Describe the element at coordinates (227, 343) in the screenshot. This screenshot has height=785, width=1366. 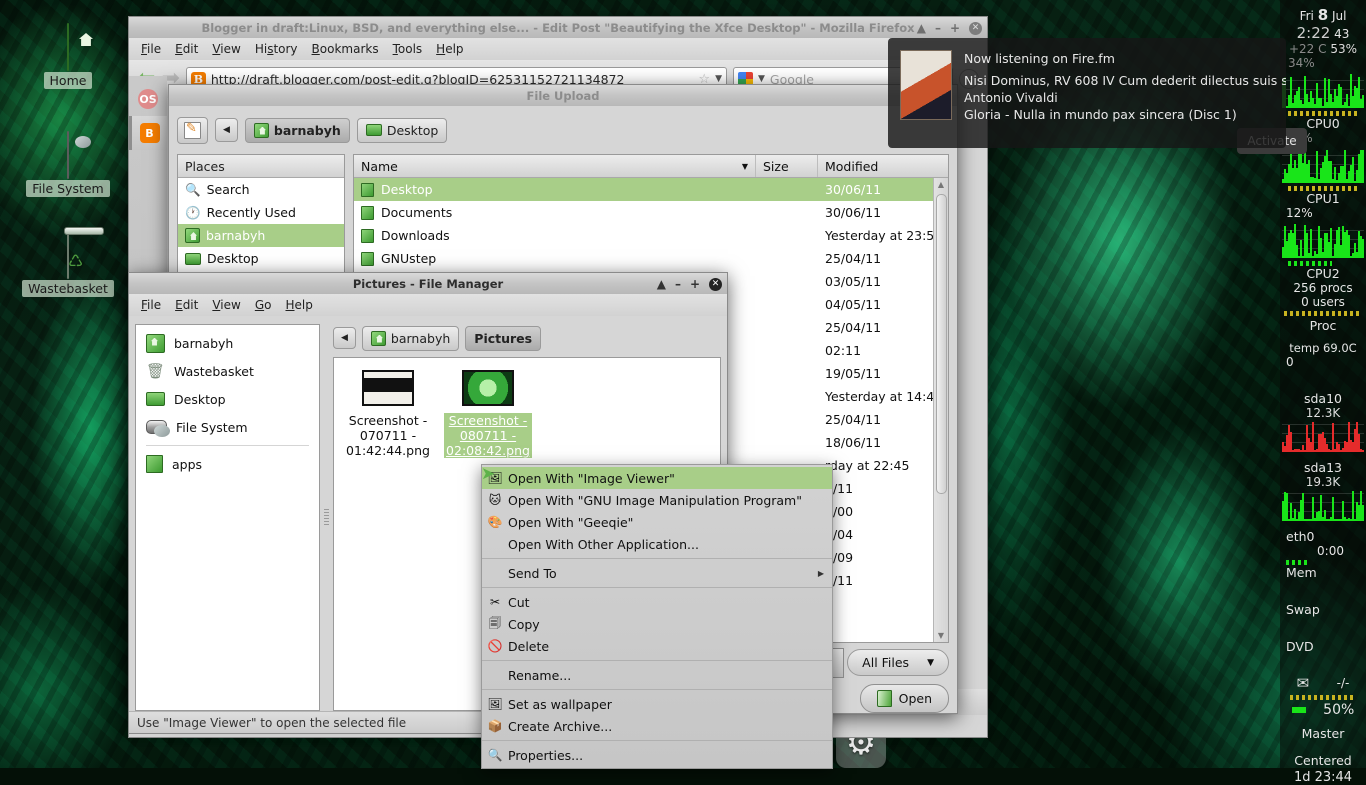
I see `sidebar-item-barnabyh: barnabyh` at that location.